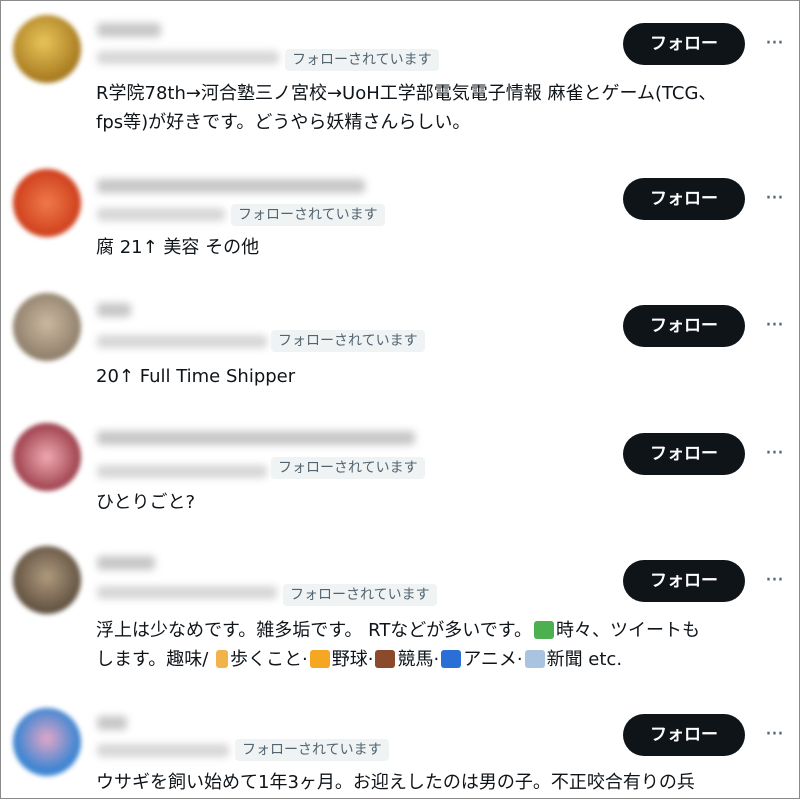  Describe the element at coordinates (196, 376) in the screenshot. I see `bio-line: 20↑ Full Time Shipper` at that location.